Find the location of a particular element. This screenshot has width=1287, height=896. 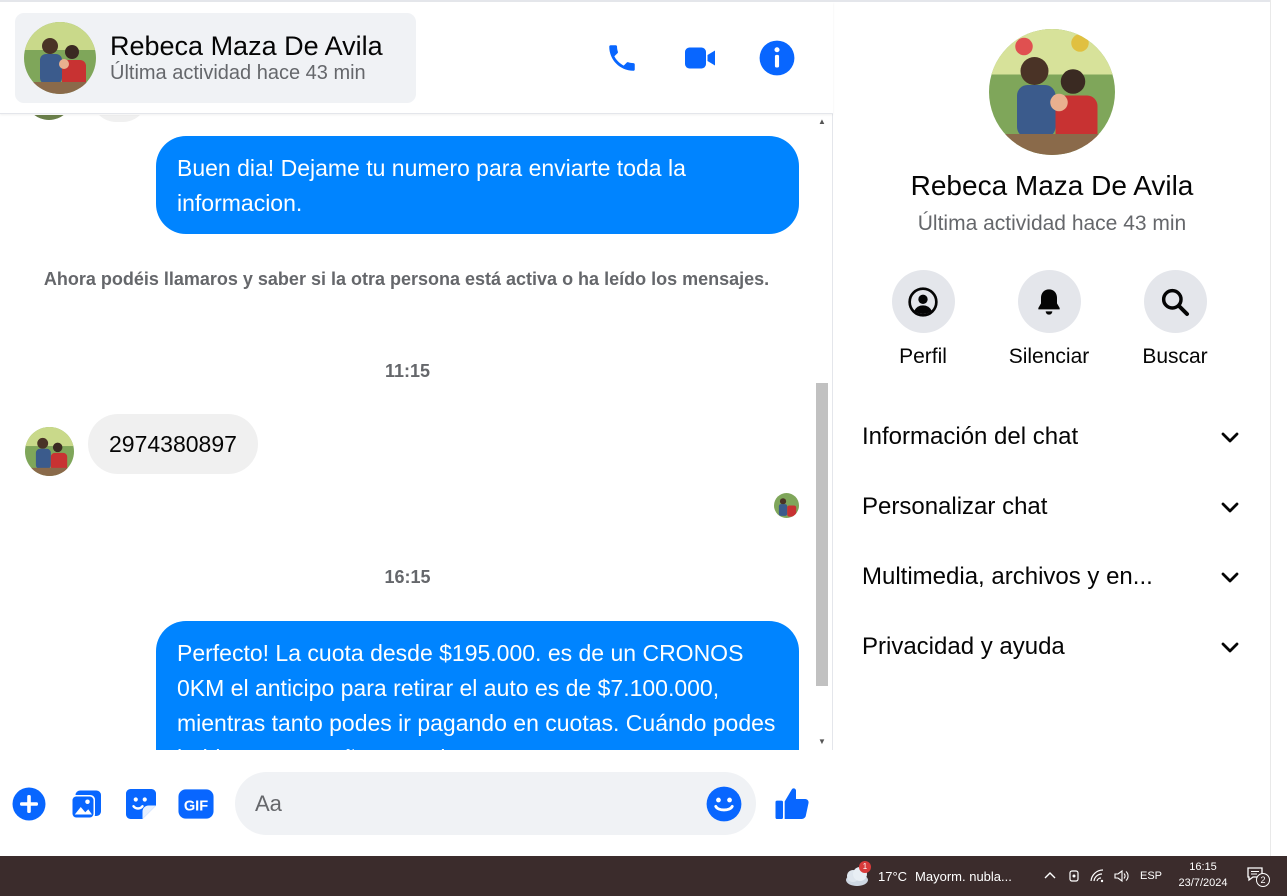

sender-avatar is located at coordinates (49, 451).